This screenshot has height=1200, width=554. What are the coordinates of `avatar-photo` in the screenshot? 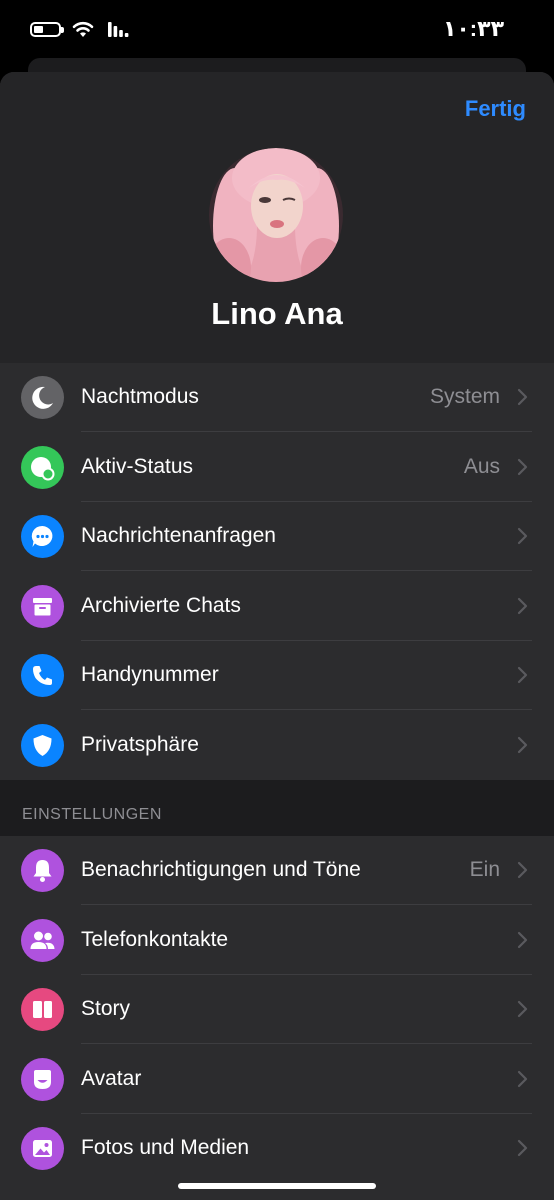 It's located at (276, 215).